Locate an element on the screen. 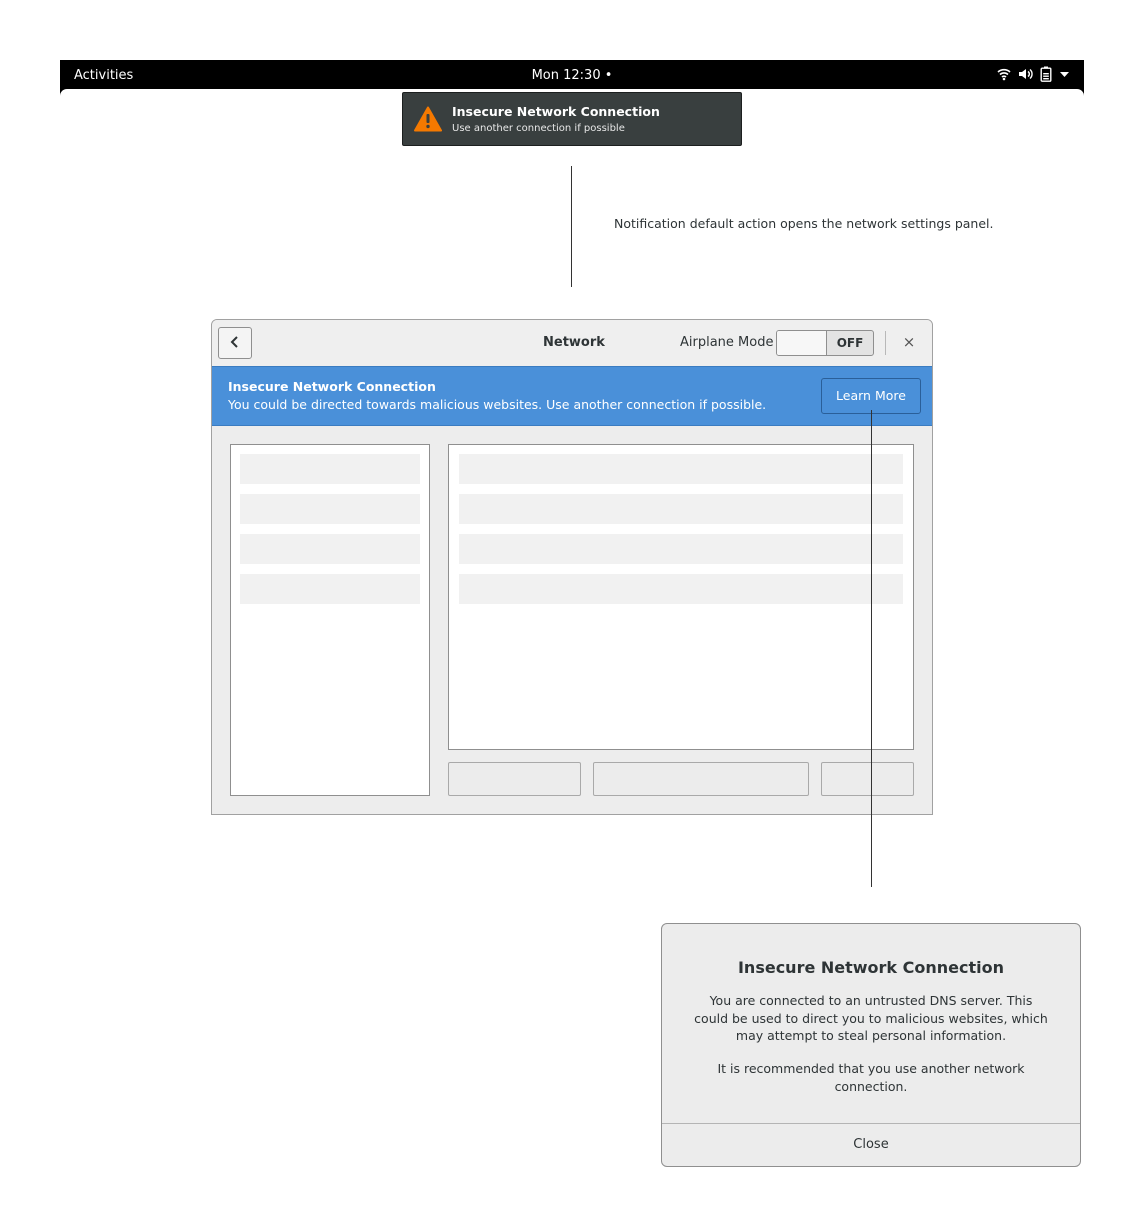  airplane-mode-label: Airplane Mode is located at coordinates (727, 342).